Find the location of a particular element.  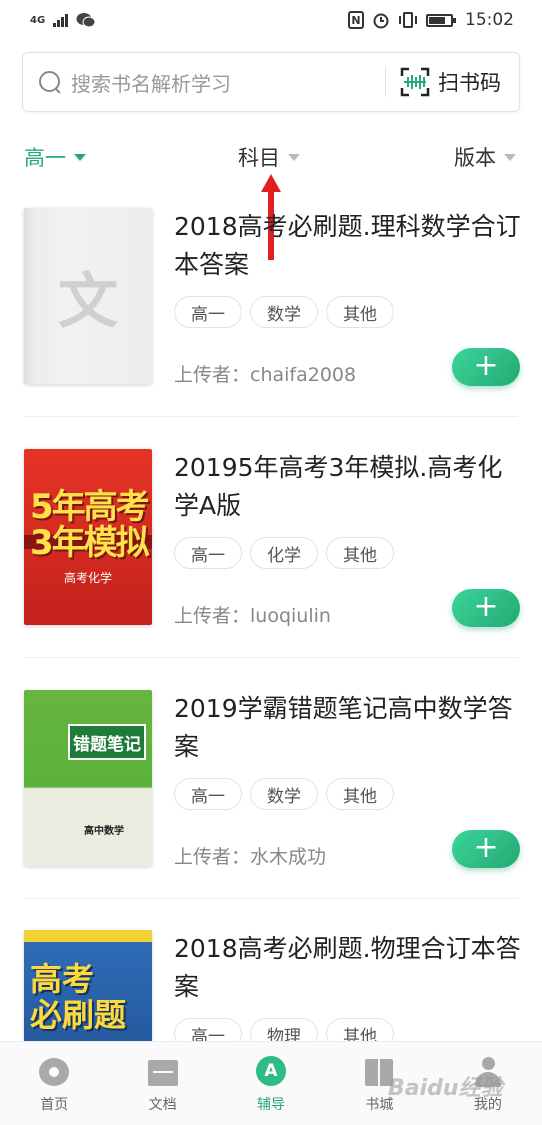

scan-label: 扫书码 is located at coordinates (469, 83).